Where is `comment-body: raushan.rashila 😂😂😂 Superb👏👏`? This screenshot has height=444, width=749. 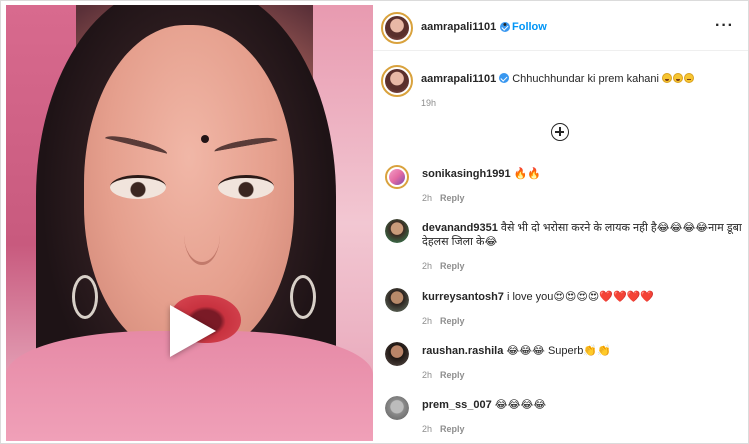
comment-body: raushan.rashila 😂😂😂 Superb👏👏 is located at coordinates (582, 351).